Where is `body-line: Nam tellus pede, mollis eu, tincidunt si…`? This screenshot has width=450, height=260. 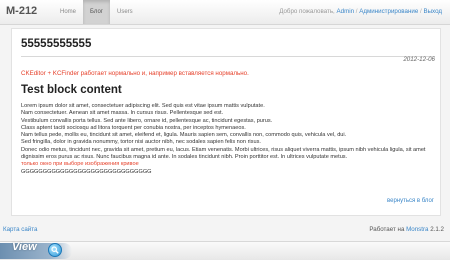
body-line: Nam tellus pede, mollis eu, tincidunt si… is located at coordinates (184, 135).